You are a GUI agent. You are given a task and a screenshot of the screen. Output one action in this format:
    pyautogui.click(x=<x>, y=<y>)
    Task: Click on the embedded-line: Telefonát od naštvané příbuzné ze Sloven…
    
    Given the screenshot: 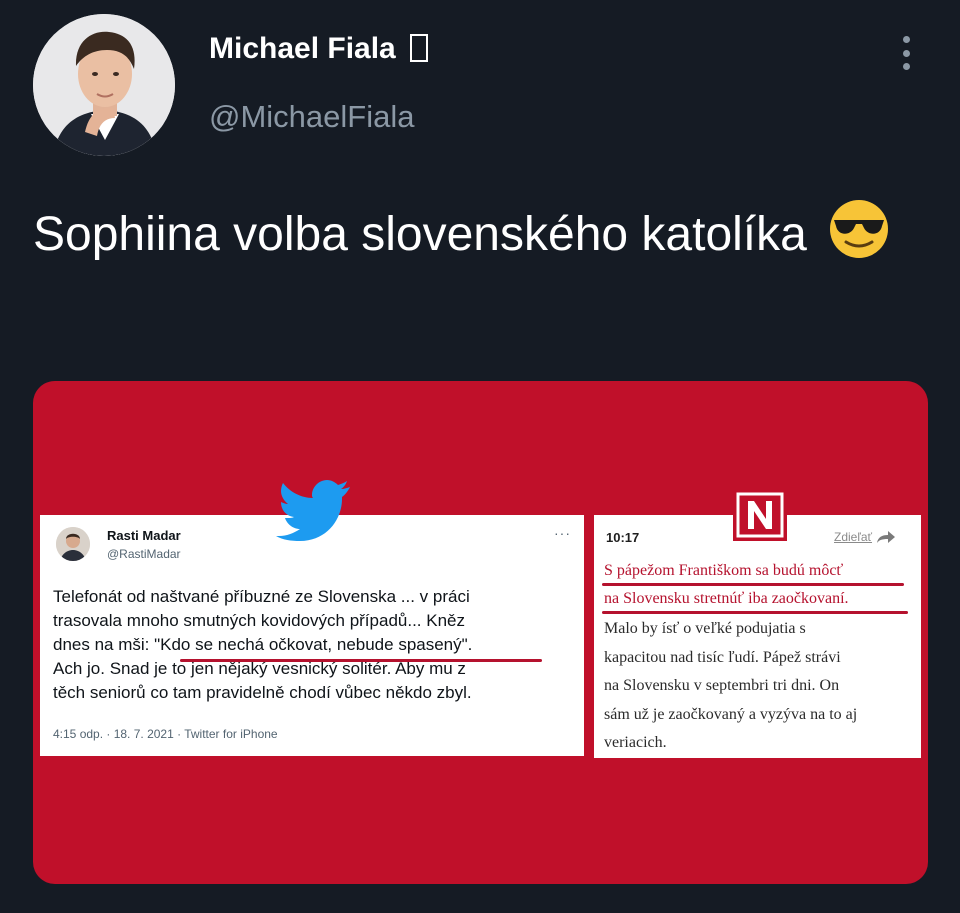 What is the action you would take?
    pyautogui.click(x=261, y=596)
    